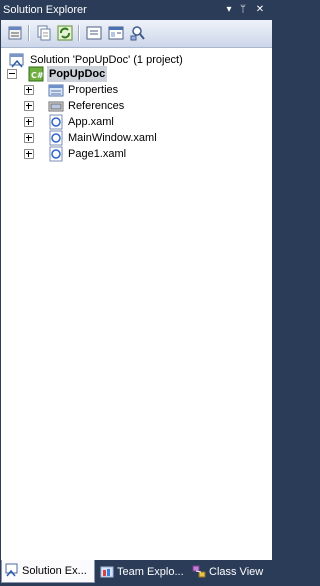  Describe the element at coordinates (112, 138) in the screenshot. I see `tree-item-label: MainWindow.xaml` at that location.